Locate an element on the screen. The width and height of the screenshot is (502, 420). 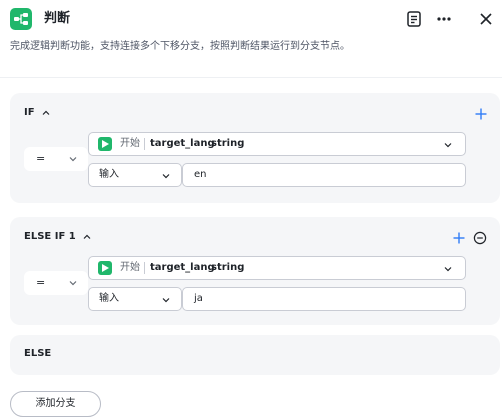
add-branch-button: 添加分支 is located at coordinates (55, 404).